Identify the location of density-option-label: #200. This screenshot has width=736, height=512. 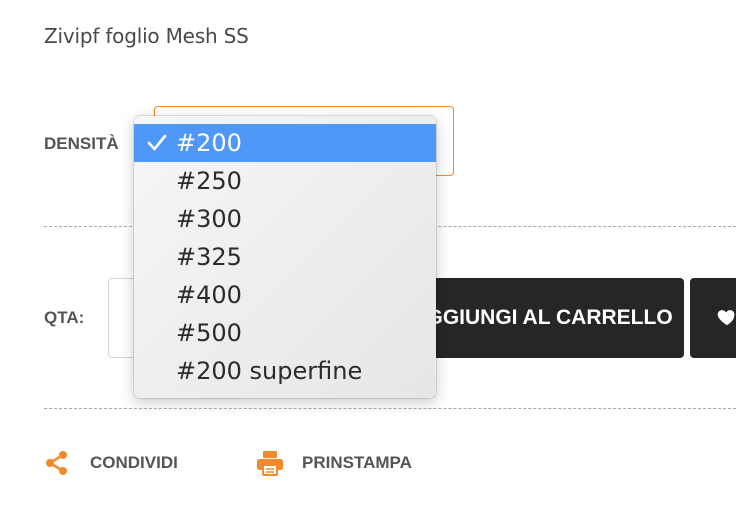
(209, 143).